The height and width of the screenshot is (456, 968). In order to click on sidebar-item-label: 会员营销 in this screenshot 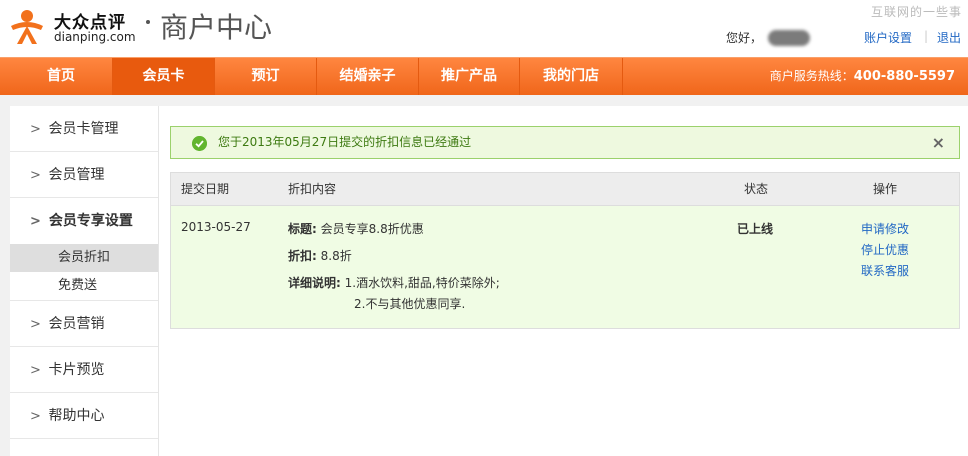, I will do `click(76, 324)`.